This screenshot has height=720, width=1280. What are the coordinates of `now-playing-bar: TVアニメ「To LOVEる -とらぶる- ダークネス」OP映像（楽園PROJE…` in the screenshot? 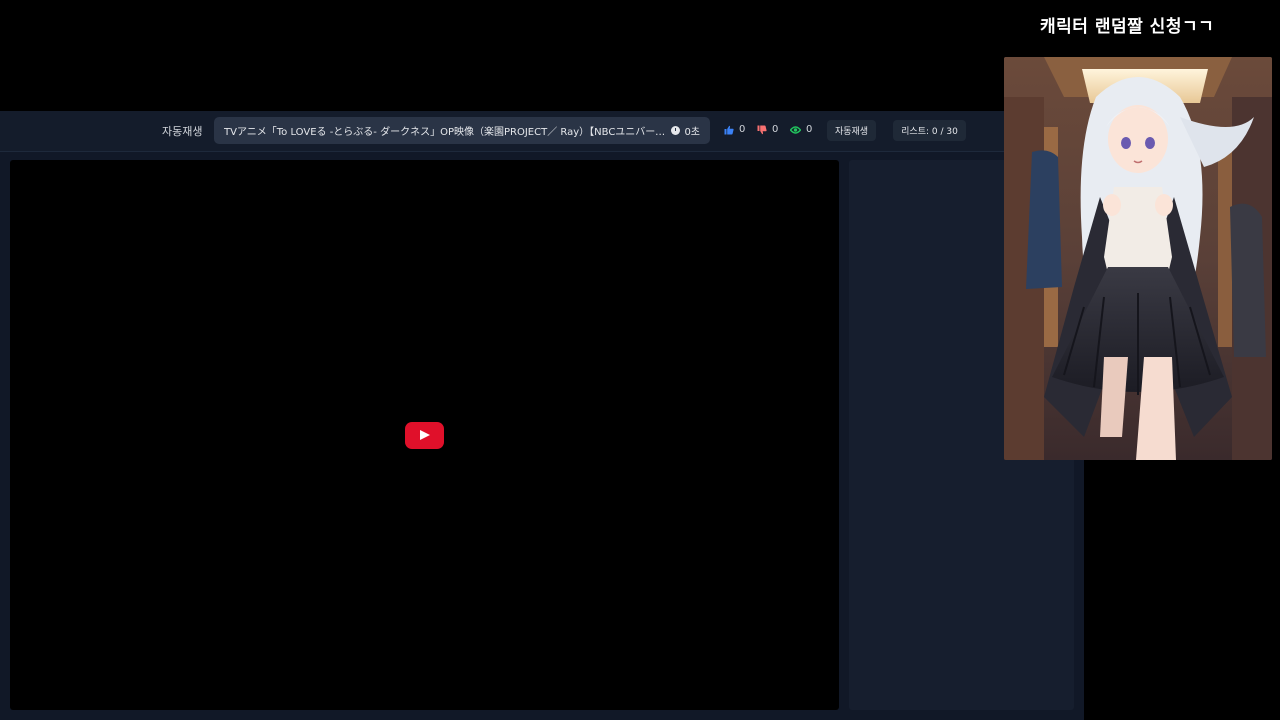 It's located at (462, 130).